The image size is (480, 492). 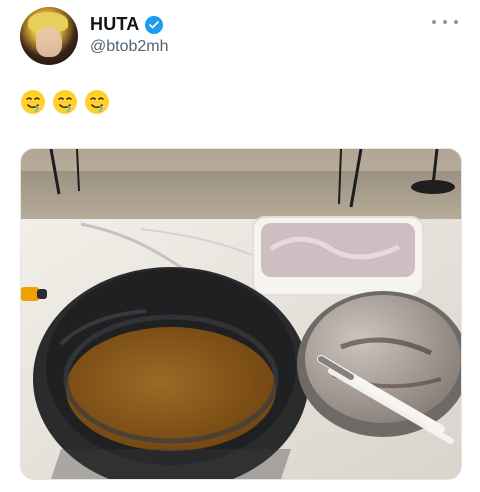 What do you see at coordinates (49, 42) in the screenshot?
I see `avatar-face` at bounding box center [49, 42].